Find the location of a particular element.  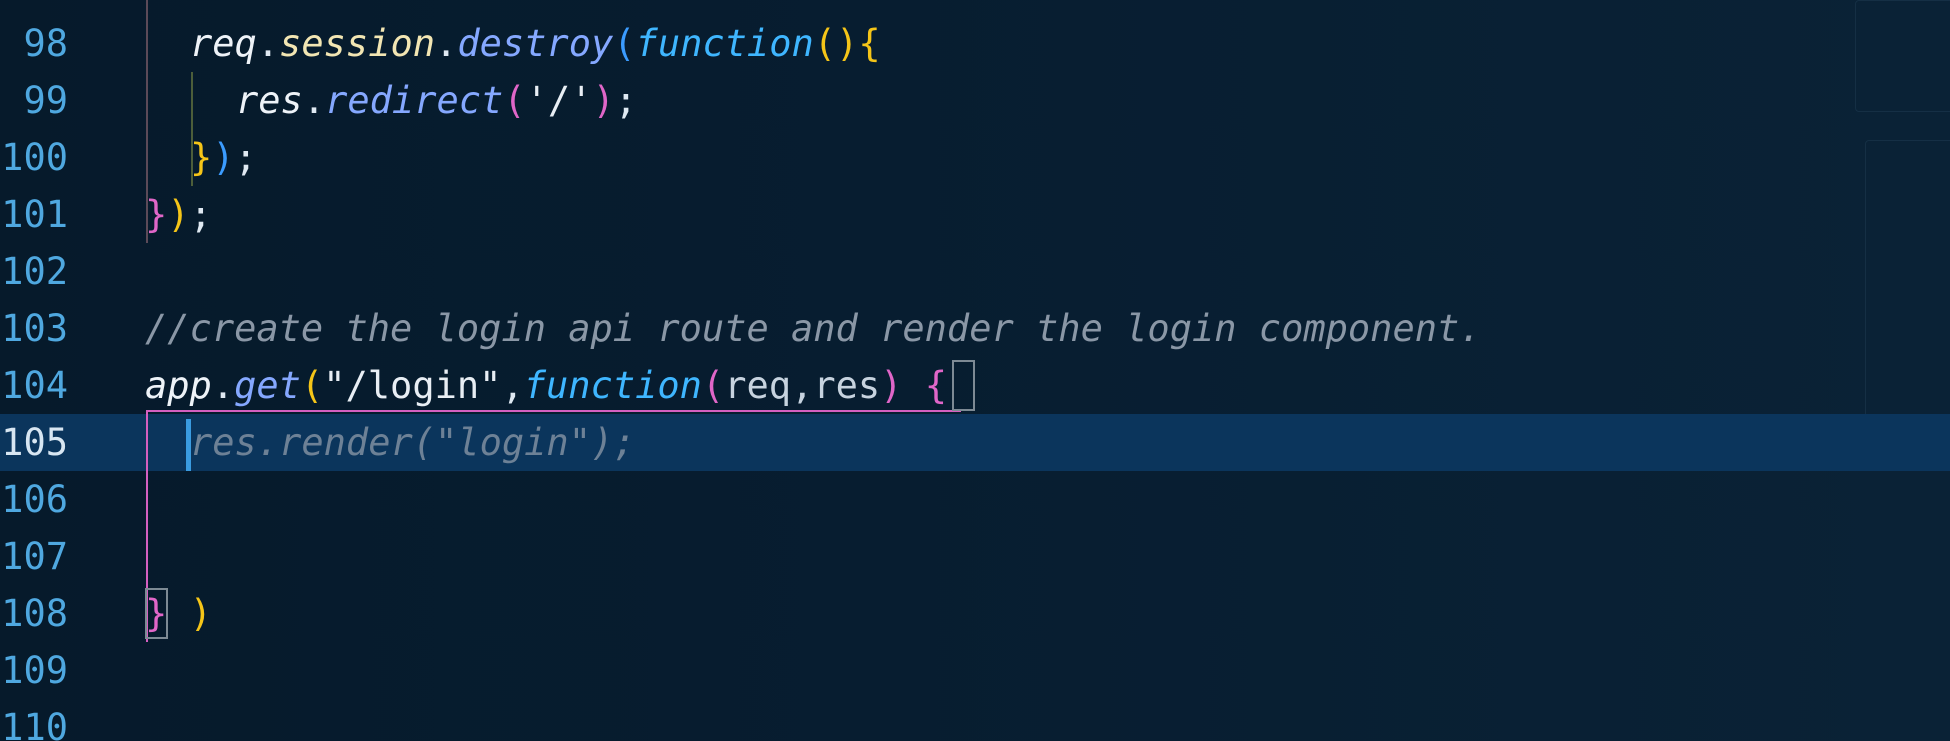

code-token: destroy is located at coordinates (535, 43).